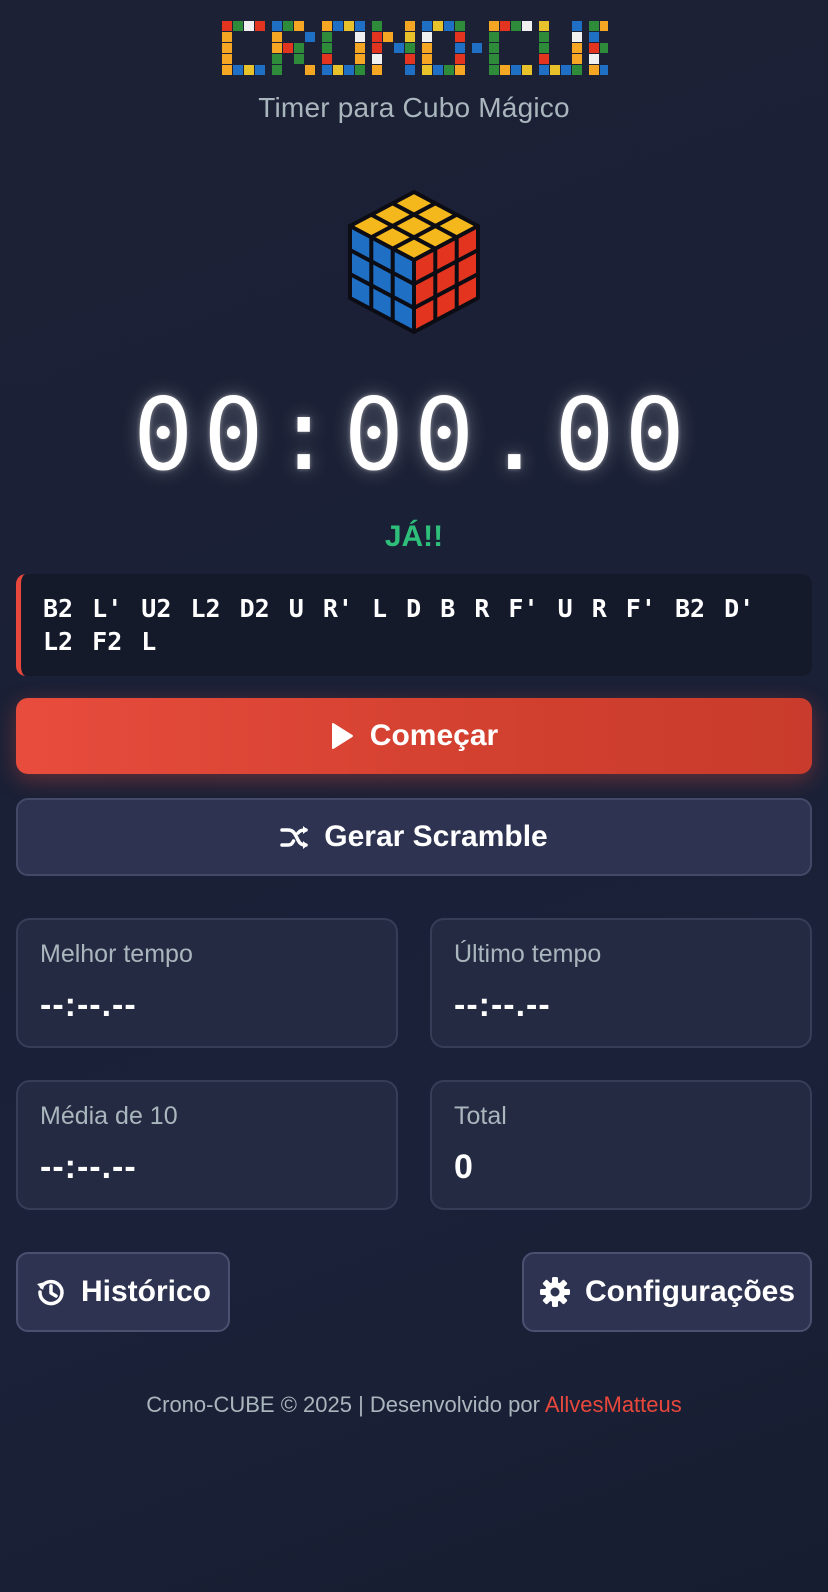  Describe the element at coordinates (414, 107) in the screenshot. I see `app-subtitle: Timer para Cubo Mágico` at that location.